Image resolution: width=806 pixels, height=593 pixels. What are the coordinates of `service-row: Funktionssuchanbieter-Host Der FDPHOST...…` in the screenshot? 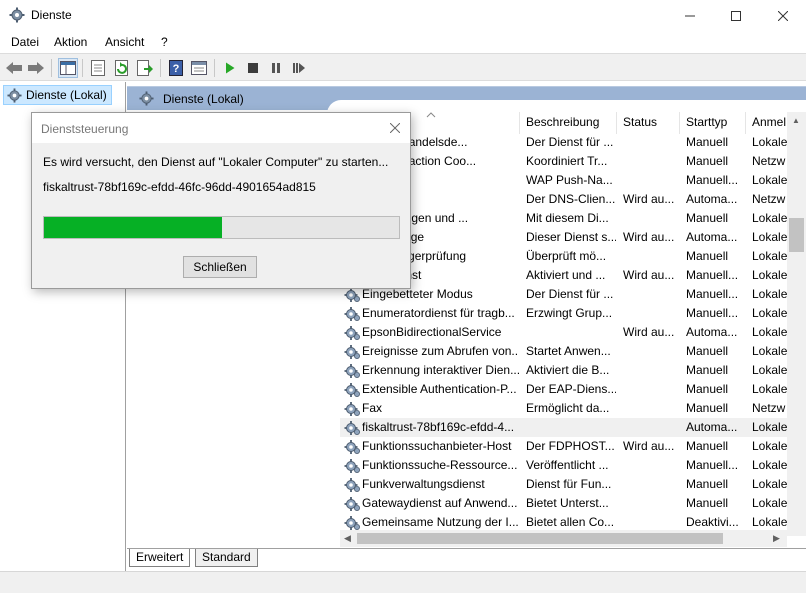 It's located at (563, 446).